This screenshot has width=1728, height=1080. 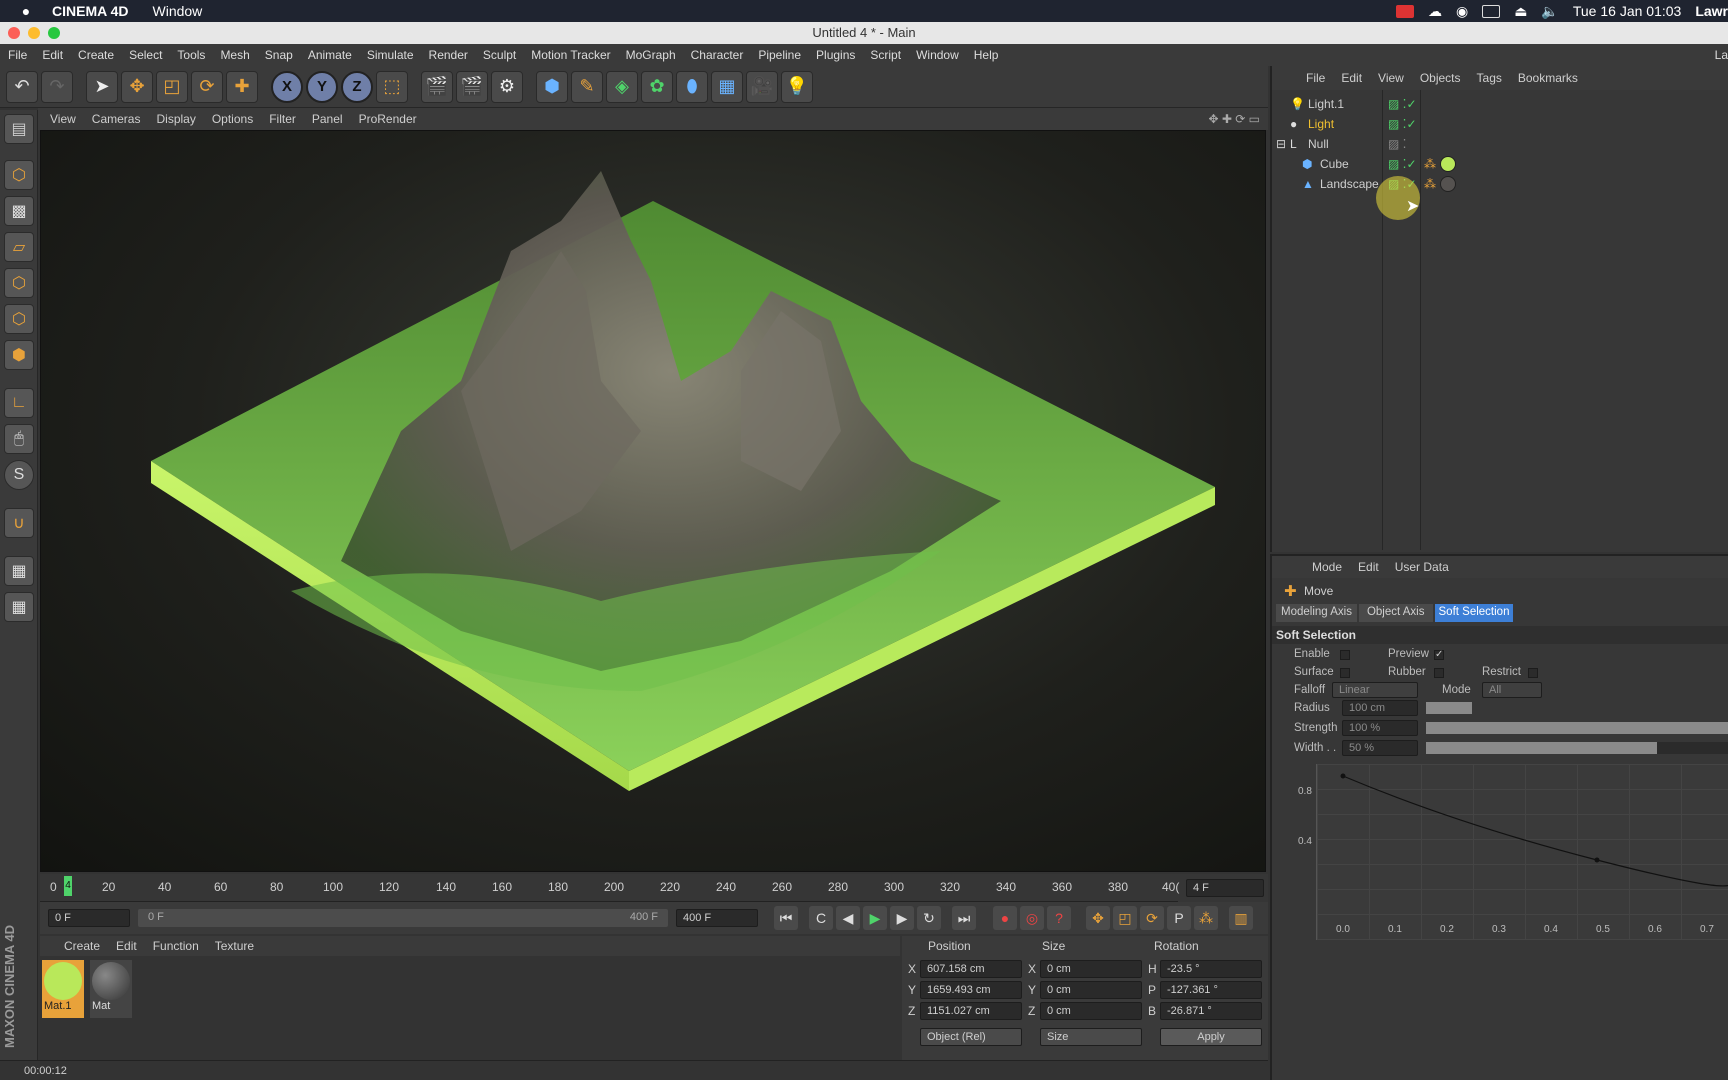 What do you see at coordinates (986, 55) in the screenshot?
I see `menu-help: Help` at bounding box center [986, 55].